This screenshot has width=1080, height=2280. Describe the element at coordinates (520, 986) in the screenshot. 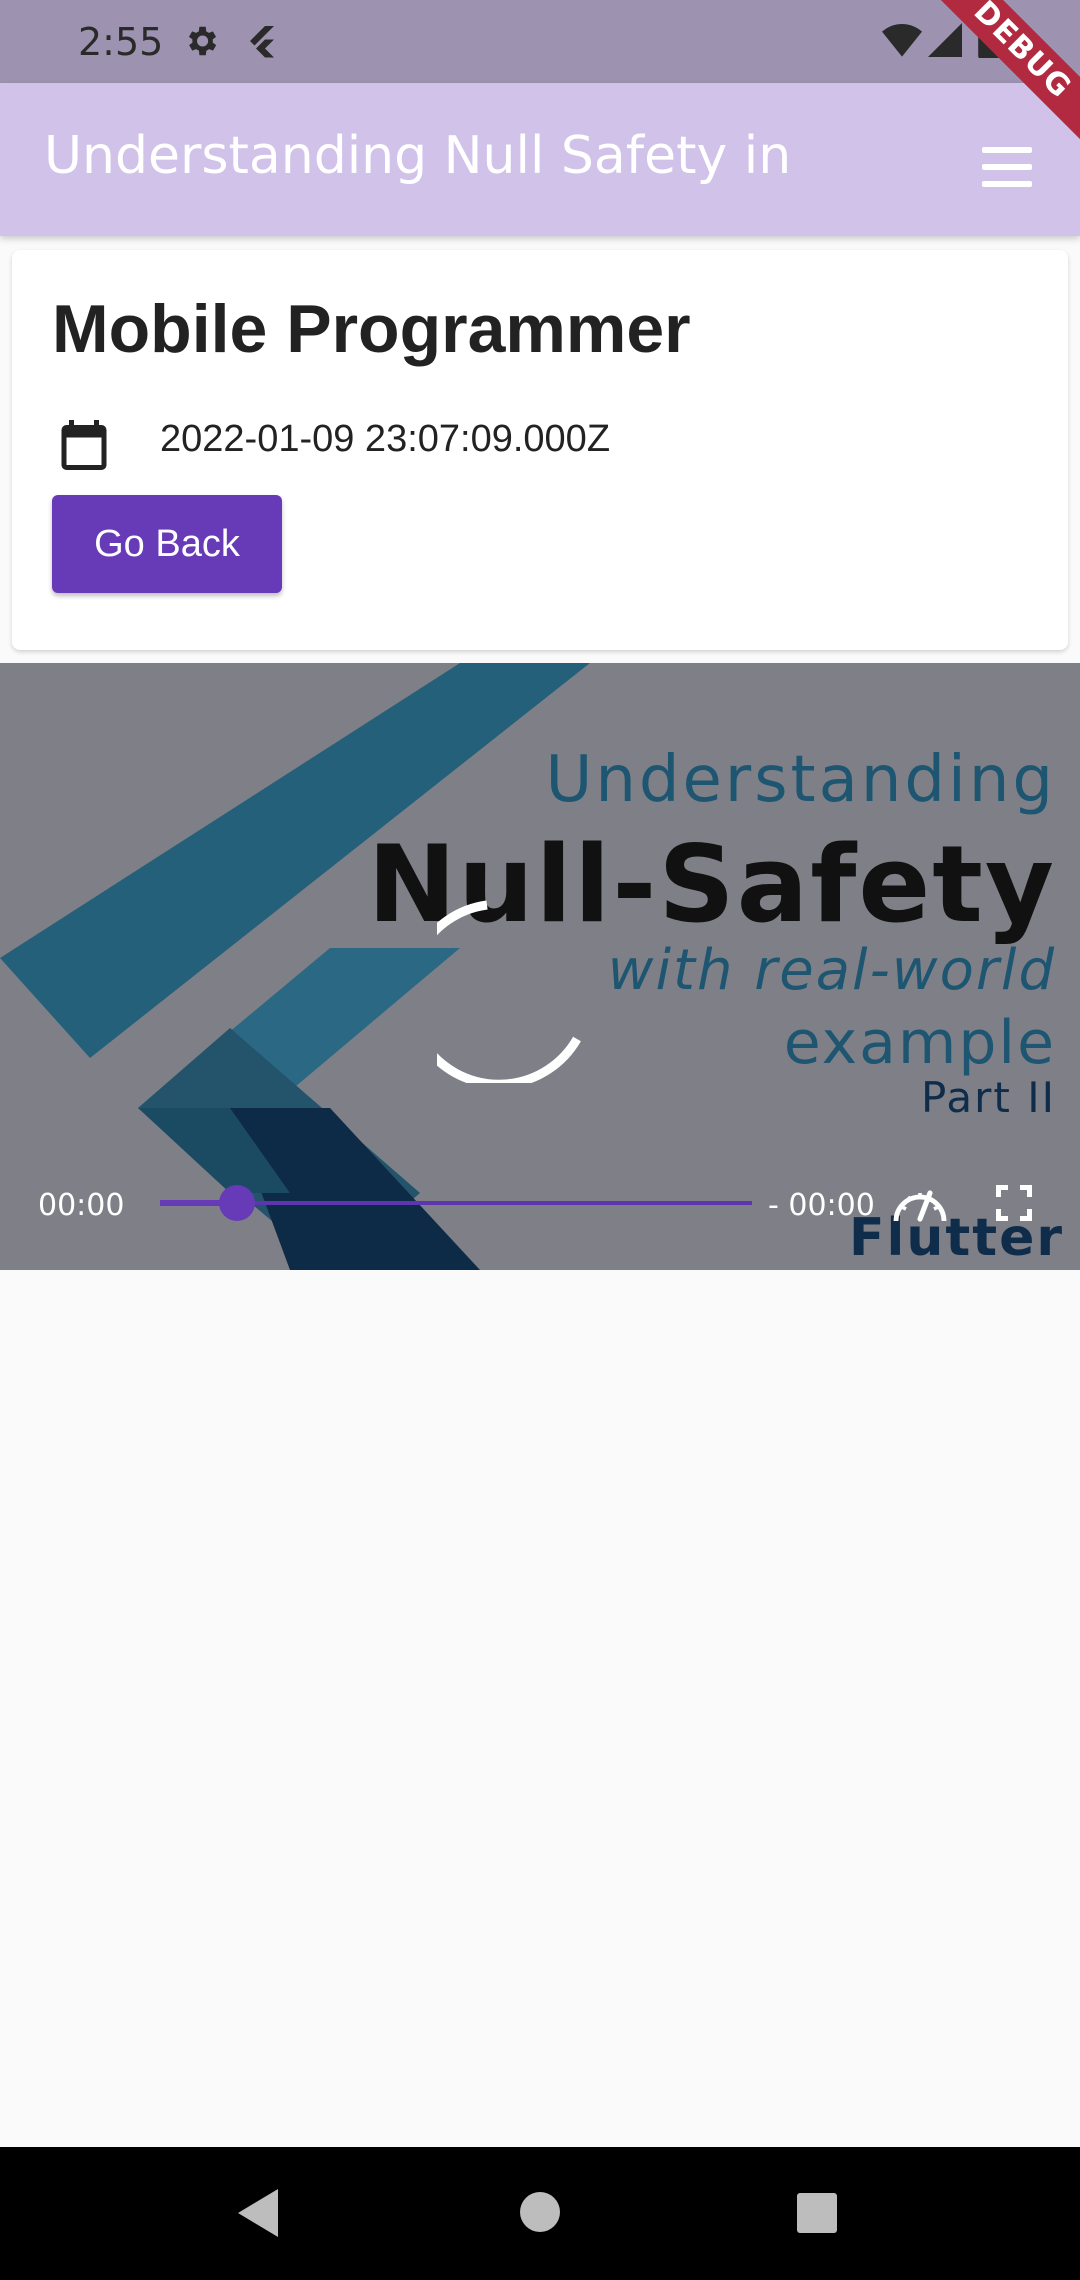

I see `loading-spinner` at that location.